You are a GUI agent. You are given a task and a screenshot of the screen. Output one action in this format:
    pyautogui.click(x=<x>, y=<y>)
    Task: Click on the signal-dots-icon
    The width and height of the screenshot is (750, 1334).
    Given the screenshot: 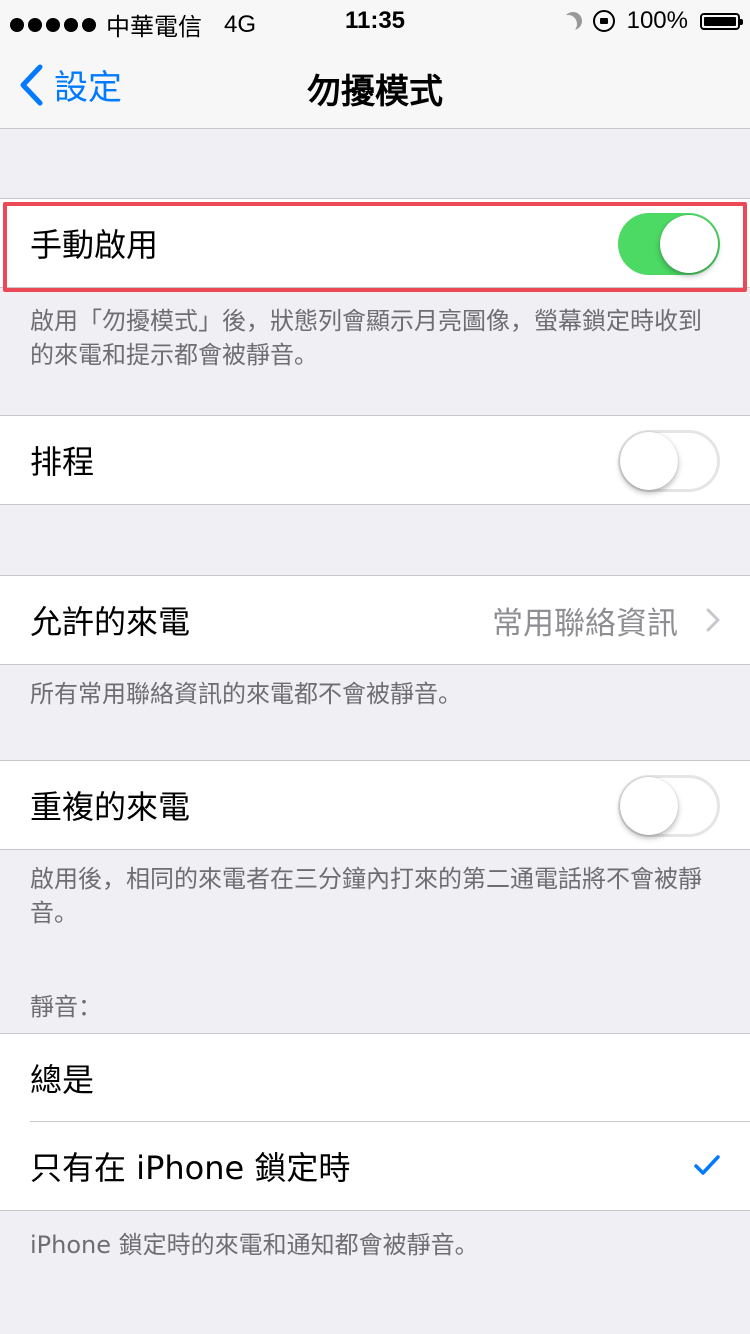 What is the action you would take?
    pyautogui.click(x=53, y=24)
    